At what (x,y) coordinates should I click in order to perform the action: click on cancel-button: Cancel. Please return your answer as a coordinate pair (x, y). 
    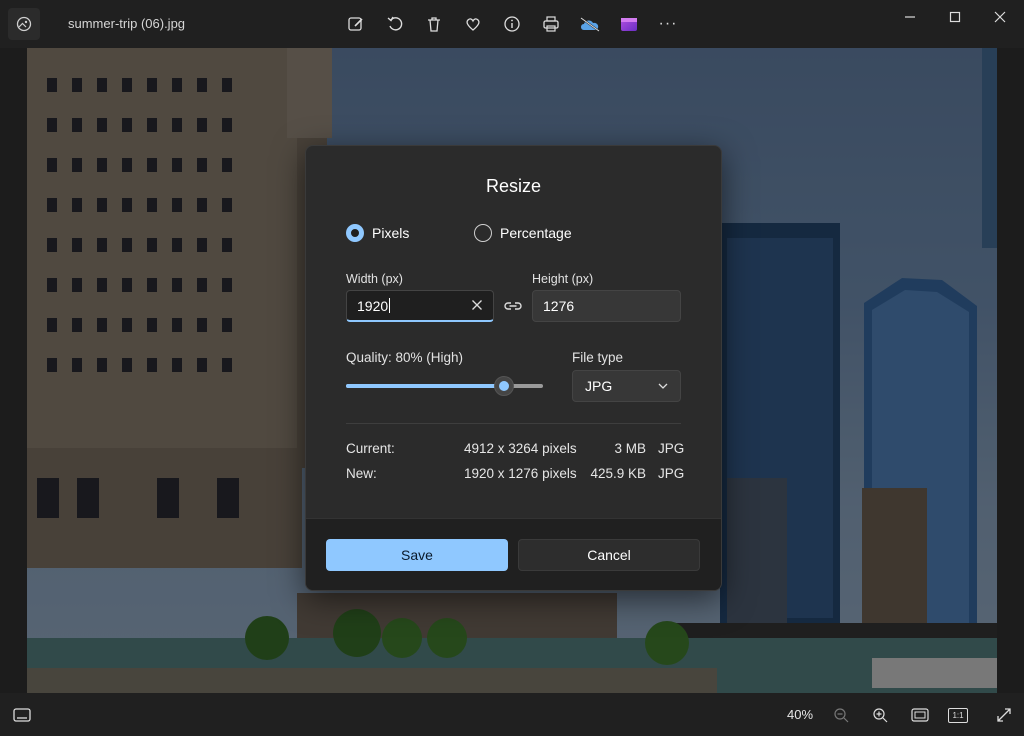
    Looking at the image, I should click on (609, 555).